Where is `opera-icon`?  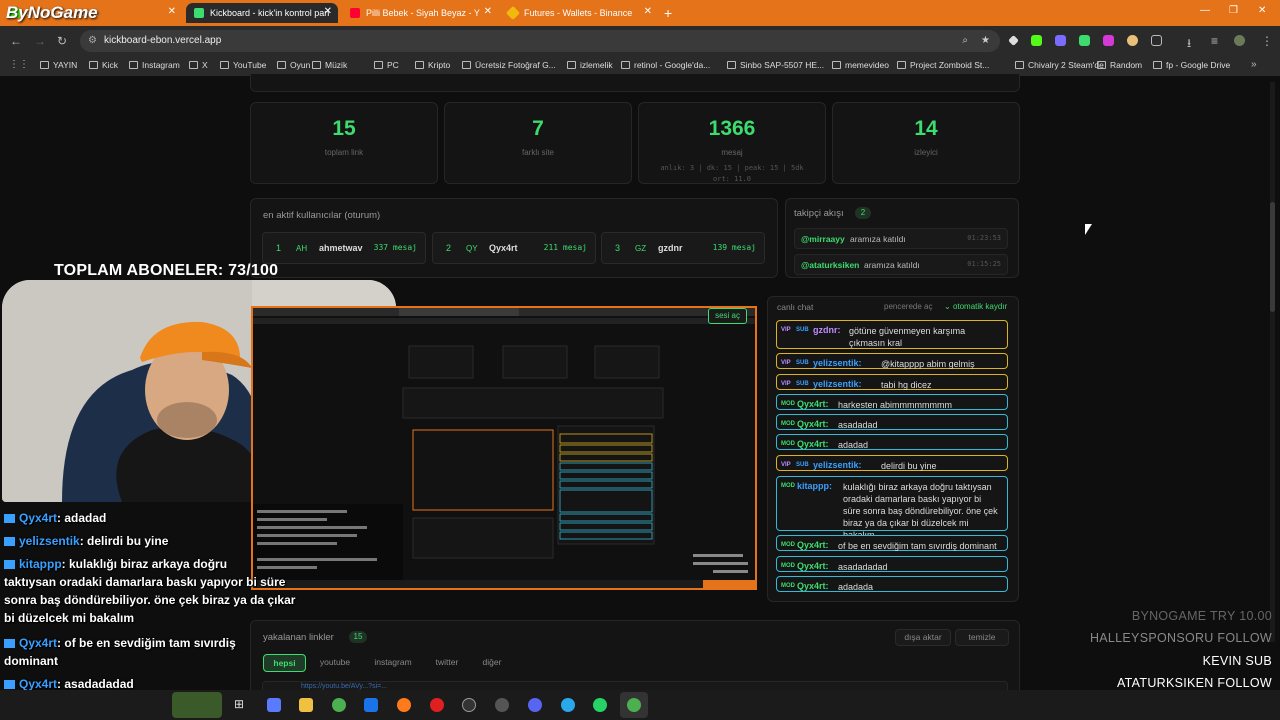 opera-icon is located at coordinates (437, 705).